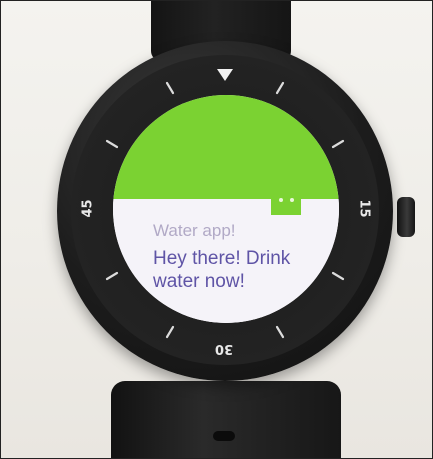 This screenshot has height=459, width=433. I want to click on notification-message: Hey there! Drink water now!, so click(222, 270).